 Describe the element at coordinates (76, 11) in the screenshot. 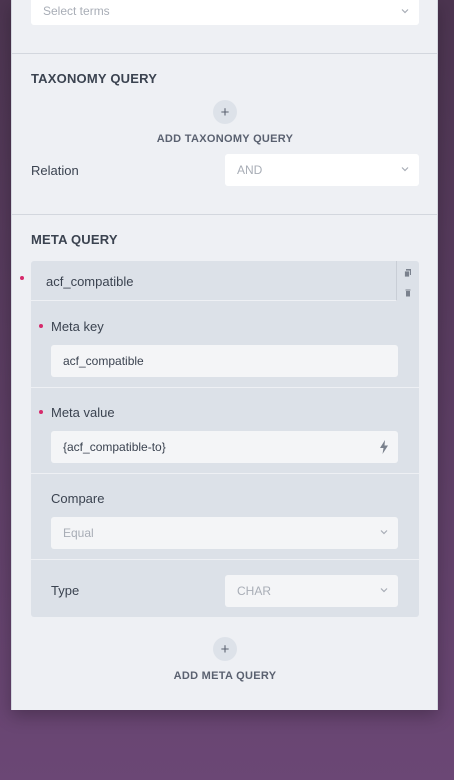

I see `select-terms-placeholder: Select terms` at that location.